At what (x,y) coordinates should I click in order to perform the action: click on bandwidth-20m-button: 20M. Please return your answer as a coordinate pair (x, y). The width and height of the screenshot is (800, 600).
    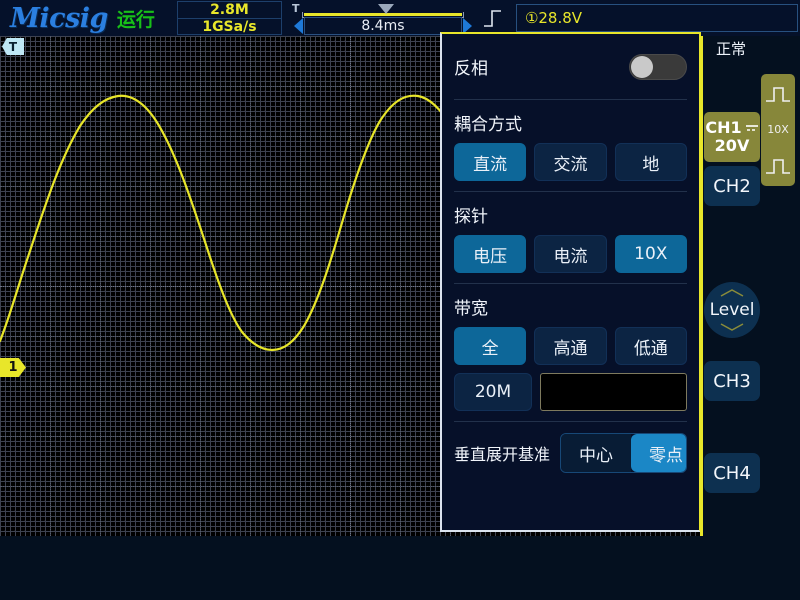
    Looking at the image, I should click on (493, 392).